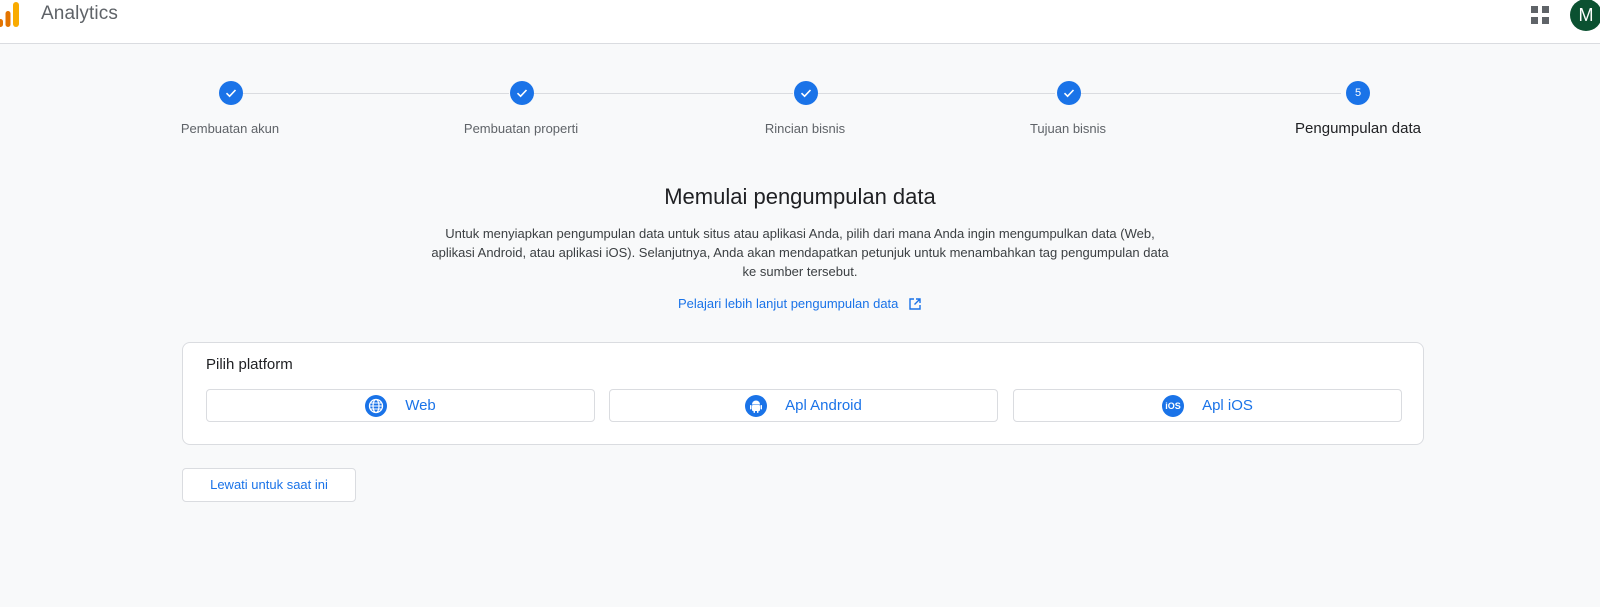  Describe the element at coordinates (376, 405) in the screenshot. I see `globe-icon` at that location.